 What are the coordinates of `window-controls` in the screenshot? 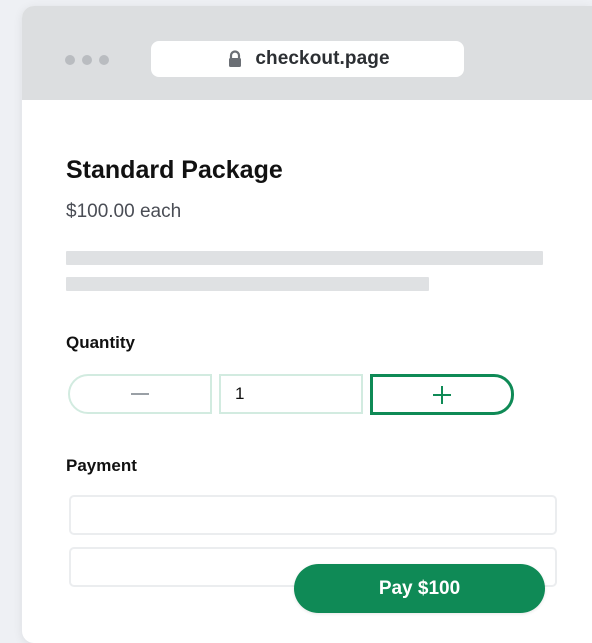 It's located at (87, 60).